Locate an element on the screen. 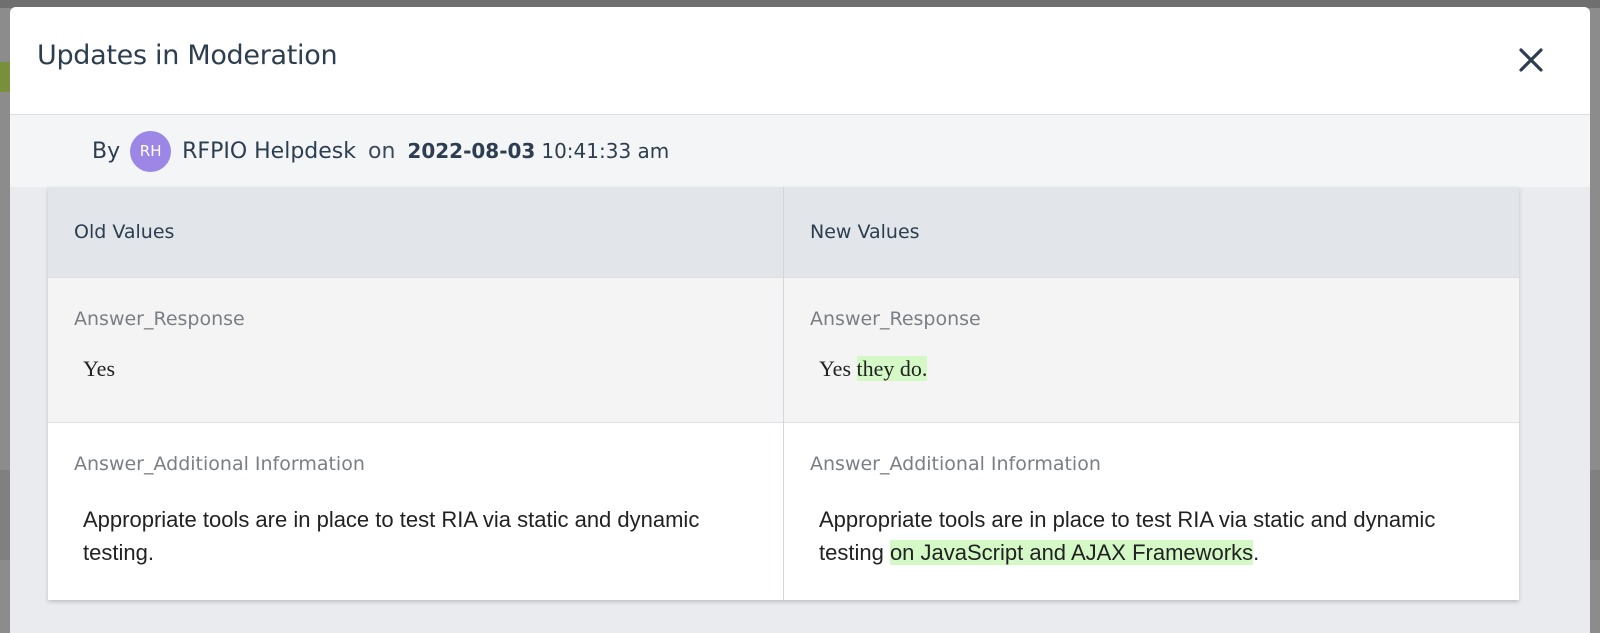 The height and width of the screenshot is (633, 1600). on-label: on is located at coordinates (382, 151).